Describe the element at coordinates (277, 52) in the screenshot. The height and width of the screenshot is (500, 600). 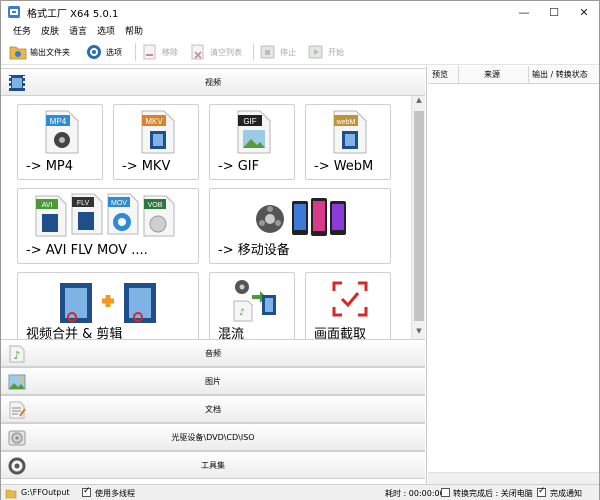
I see `stop-button: 停止` at that location.